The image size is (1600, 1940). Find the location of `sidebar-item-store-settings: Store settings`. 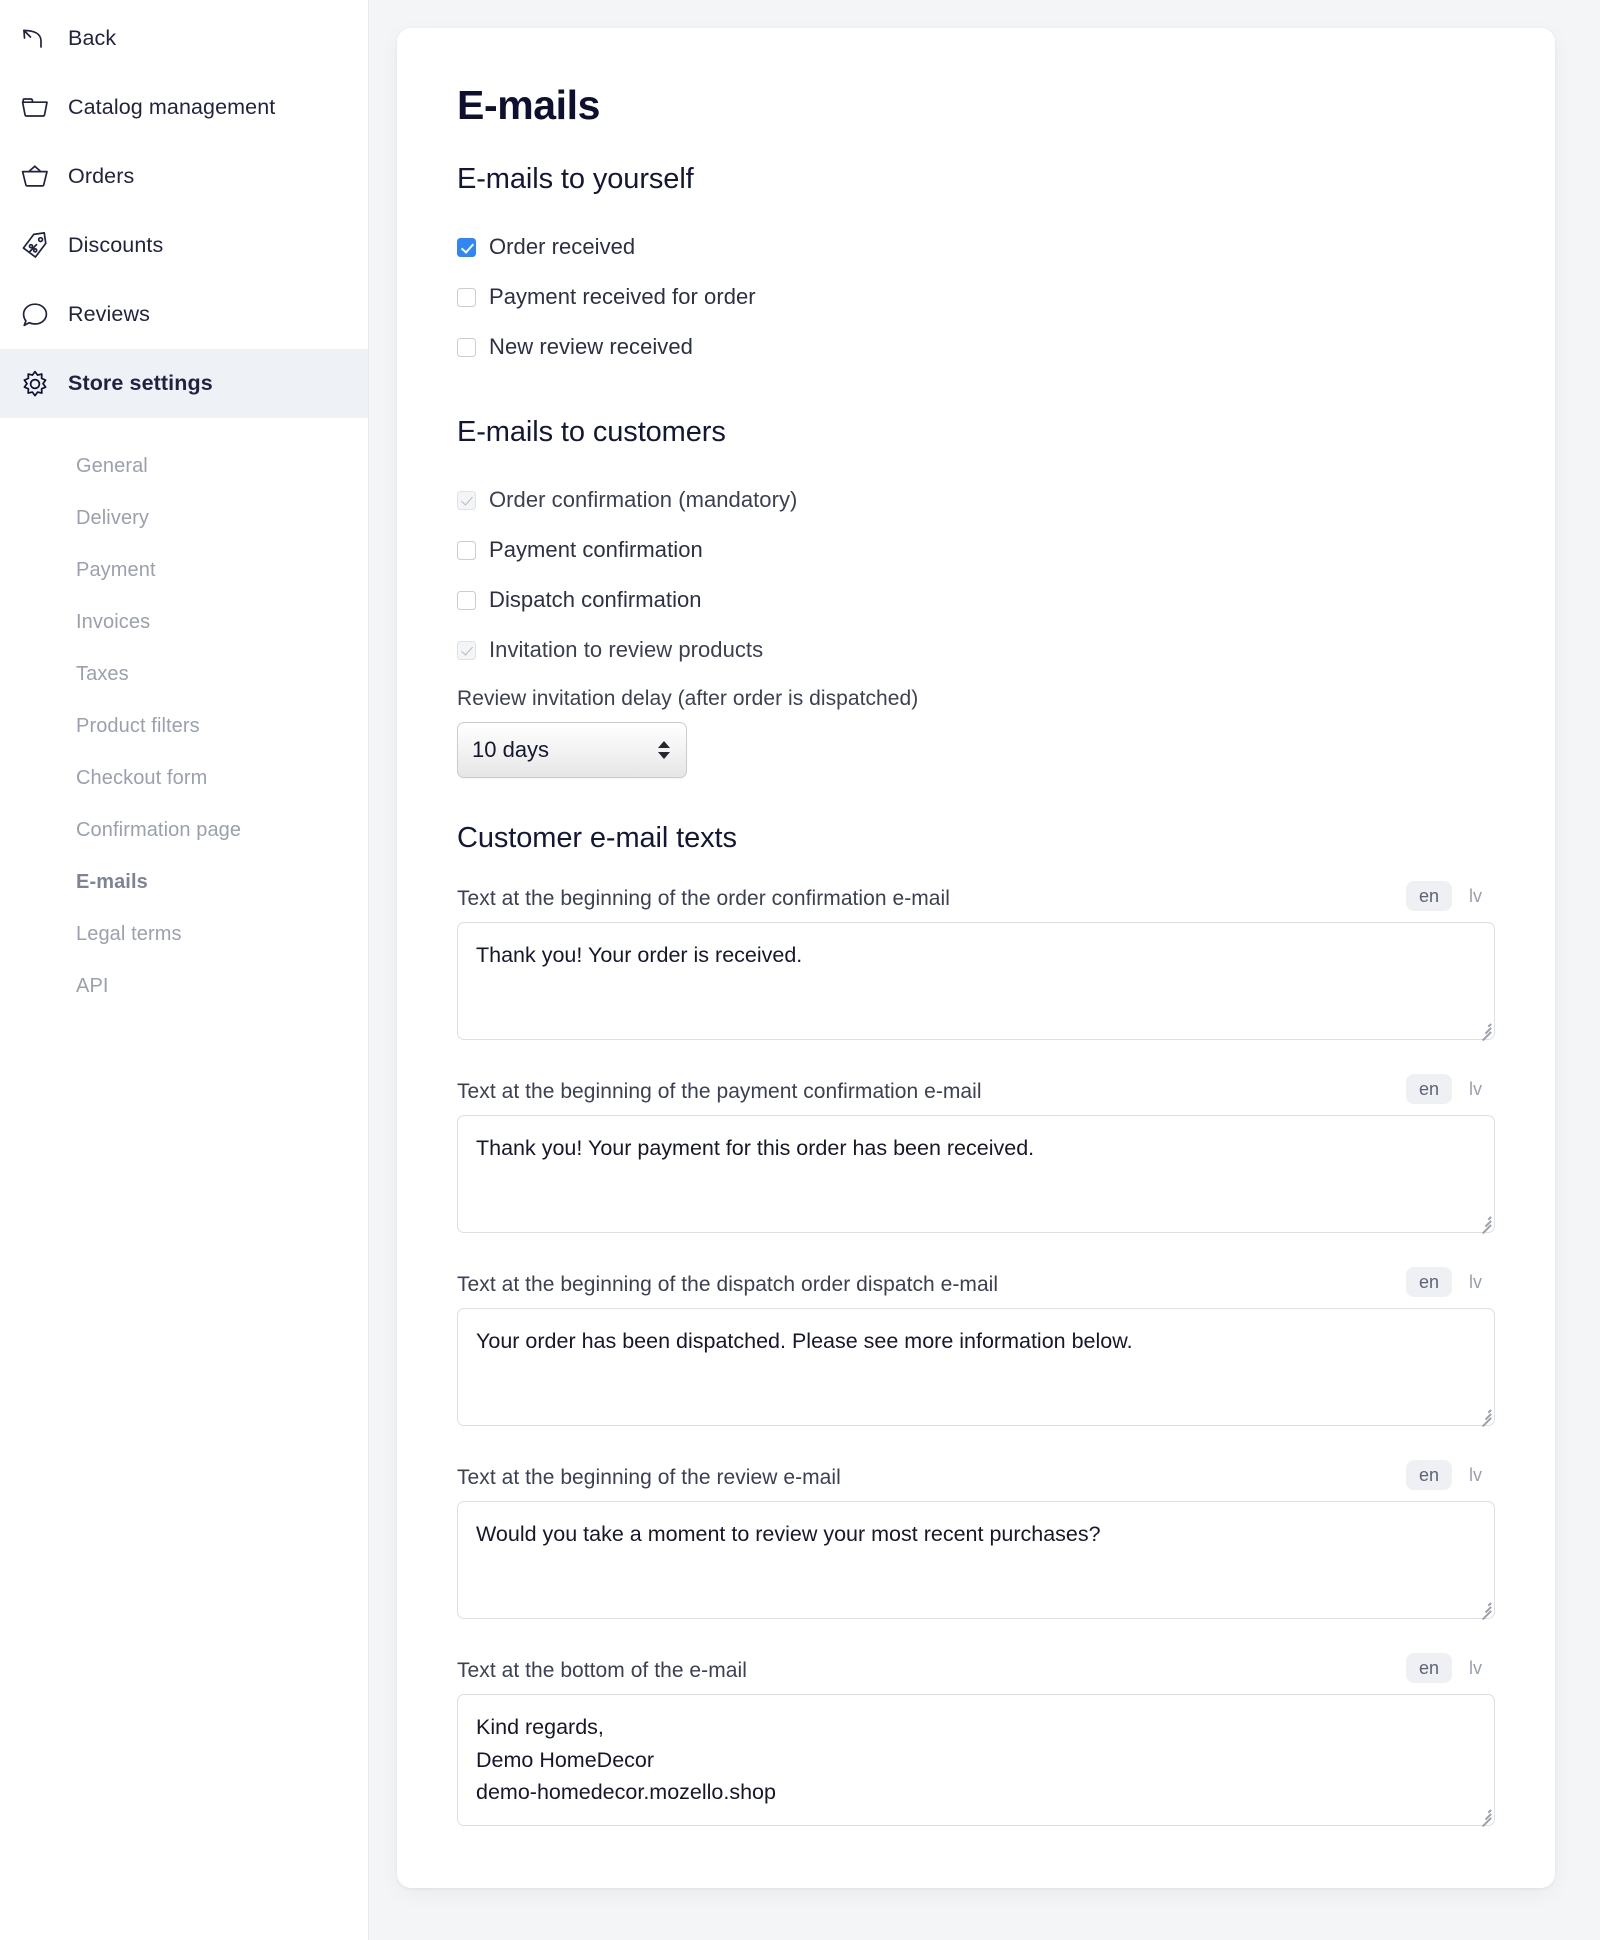

sidebar-item-store-settings: Store settings is located at coordinates (184, 383).